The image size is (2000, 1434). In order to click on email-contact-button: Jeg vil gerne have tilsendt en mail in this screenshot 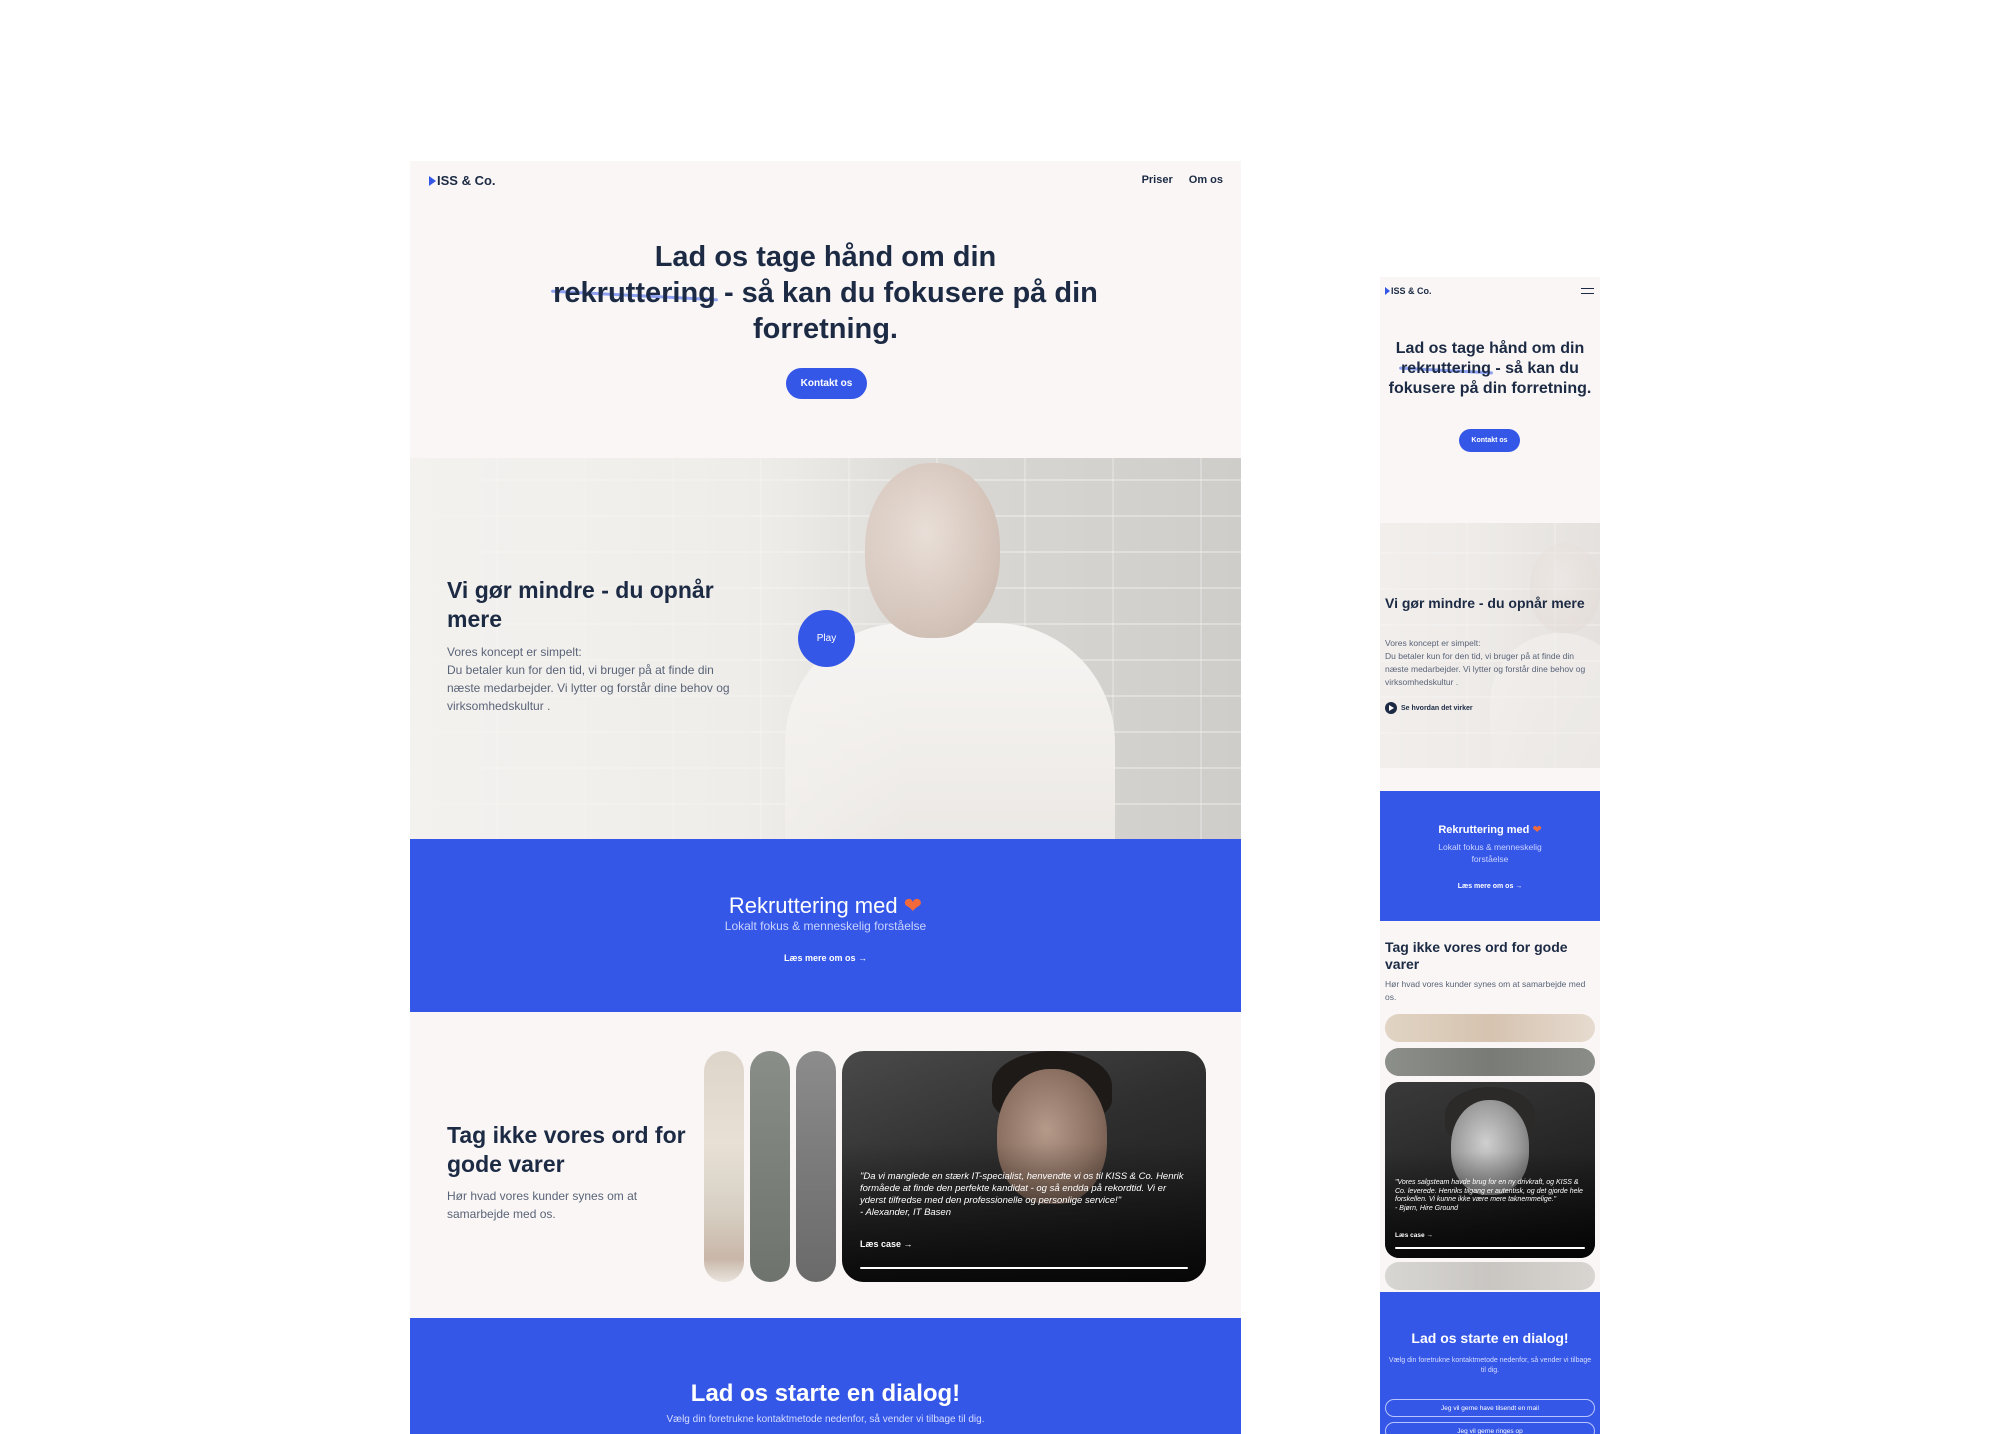, I will do `click(1490, 1408)`.